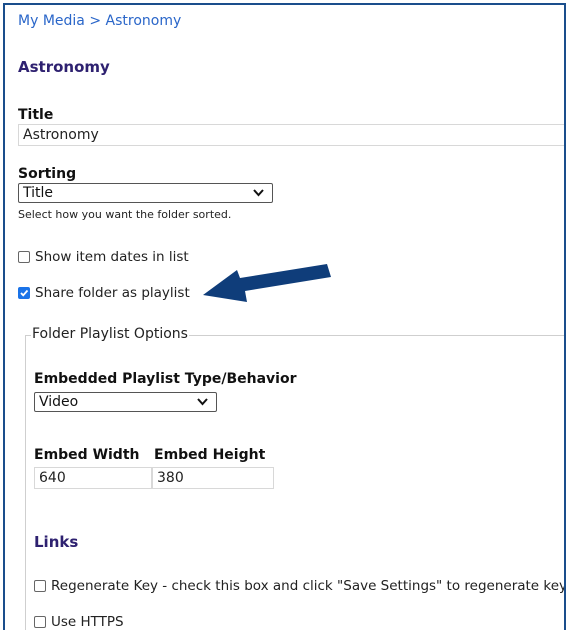 The height and width of the screenshot is (630, 569). Describe the element at coordinates (51, 21) in the screenshot. I see `breadcrumb-my-media: My Media` at that location.